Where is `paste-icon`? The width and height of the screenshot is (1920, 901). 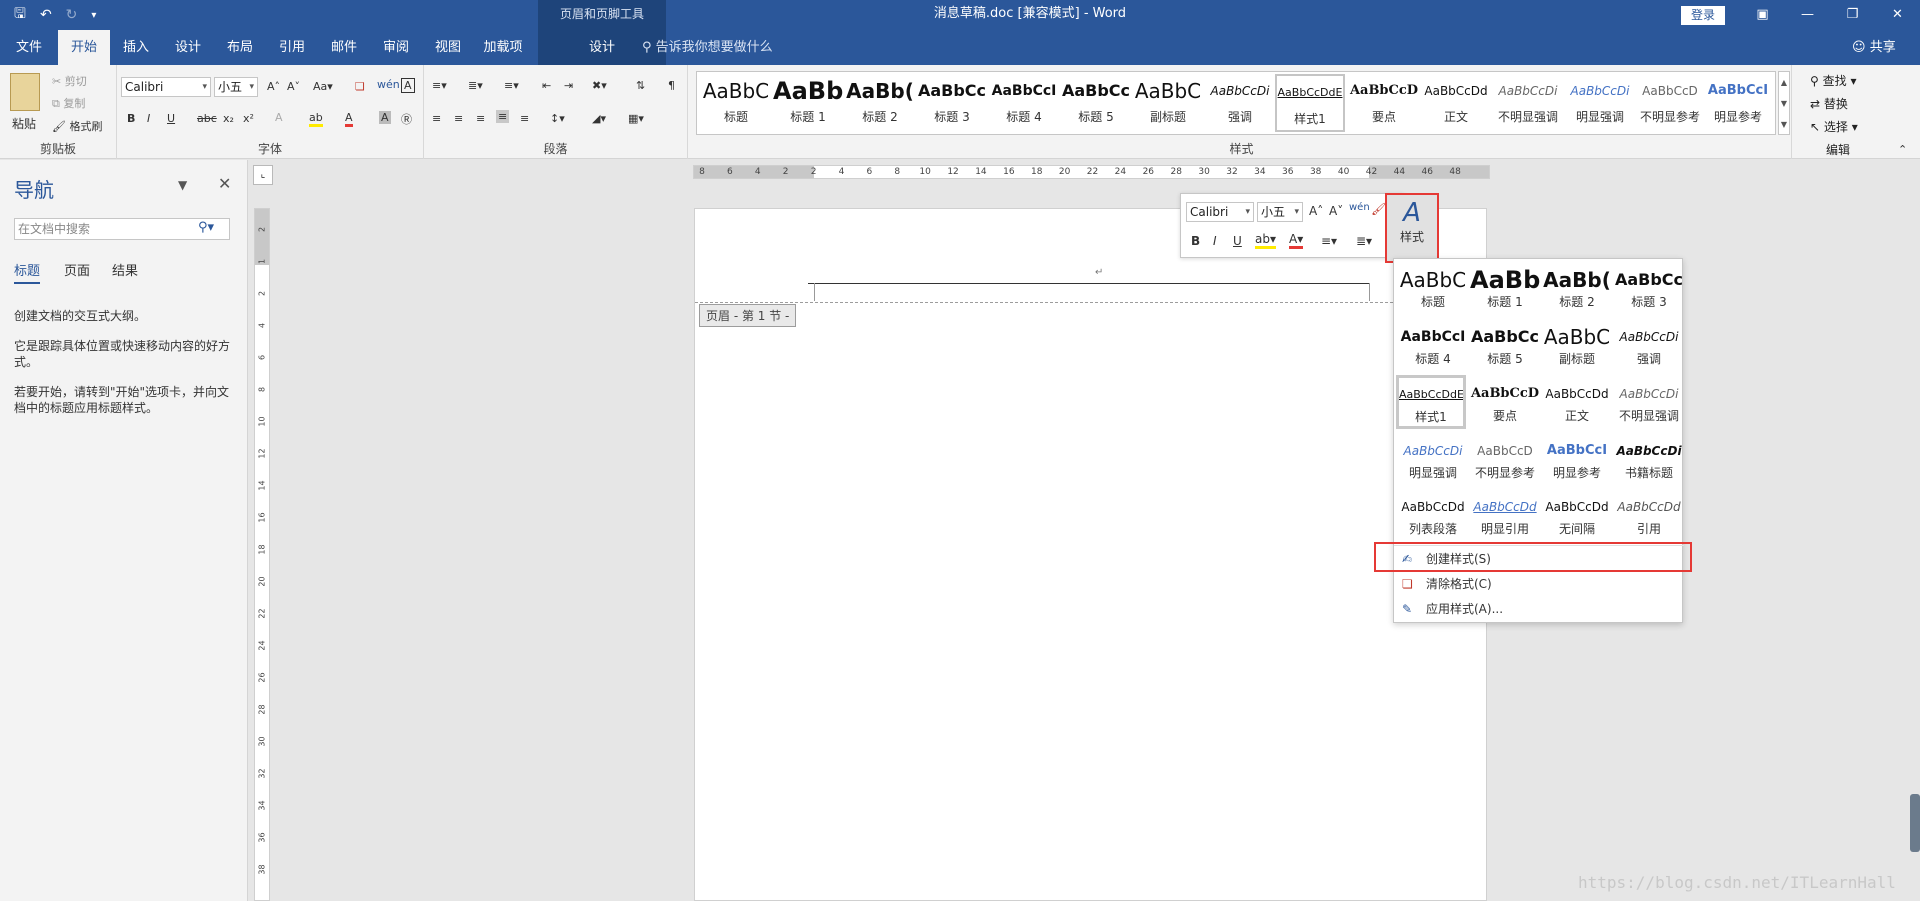 paste-icon is located at coordinates (25, 92).